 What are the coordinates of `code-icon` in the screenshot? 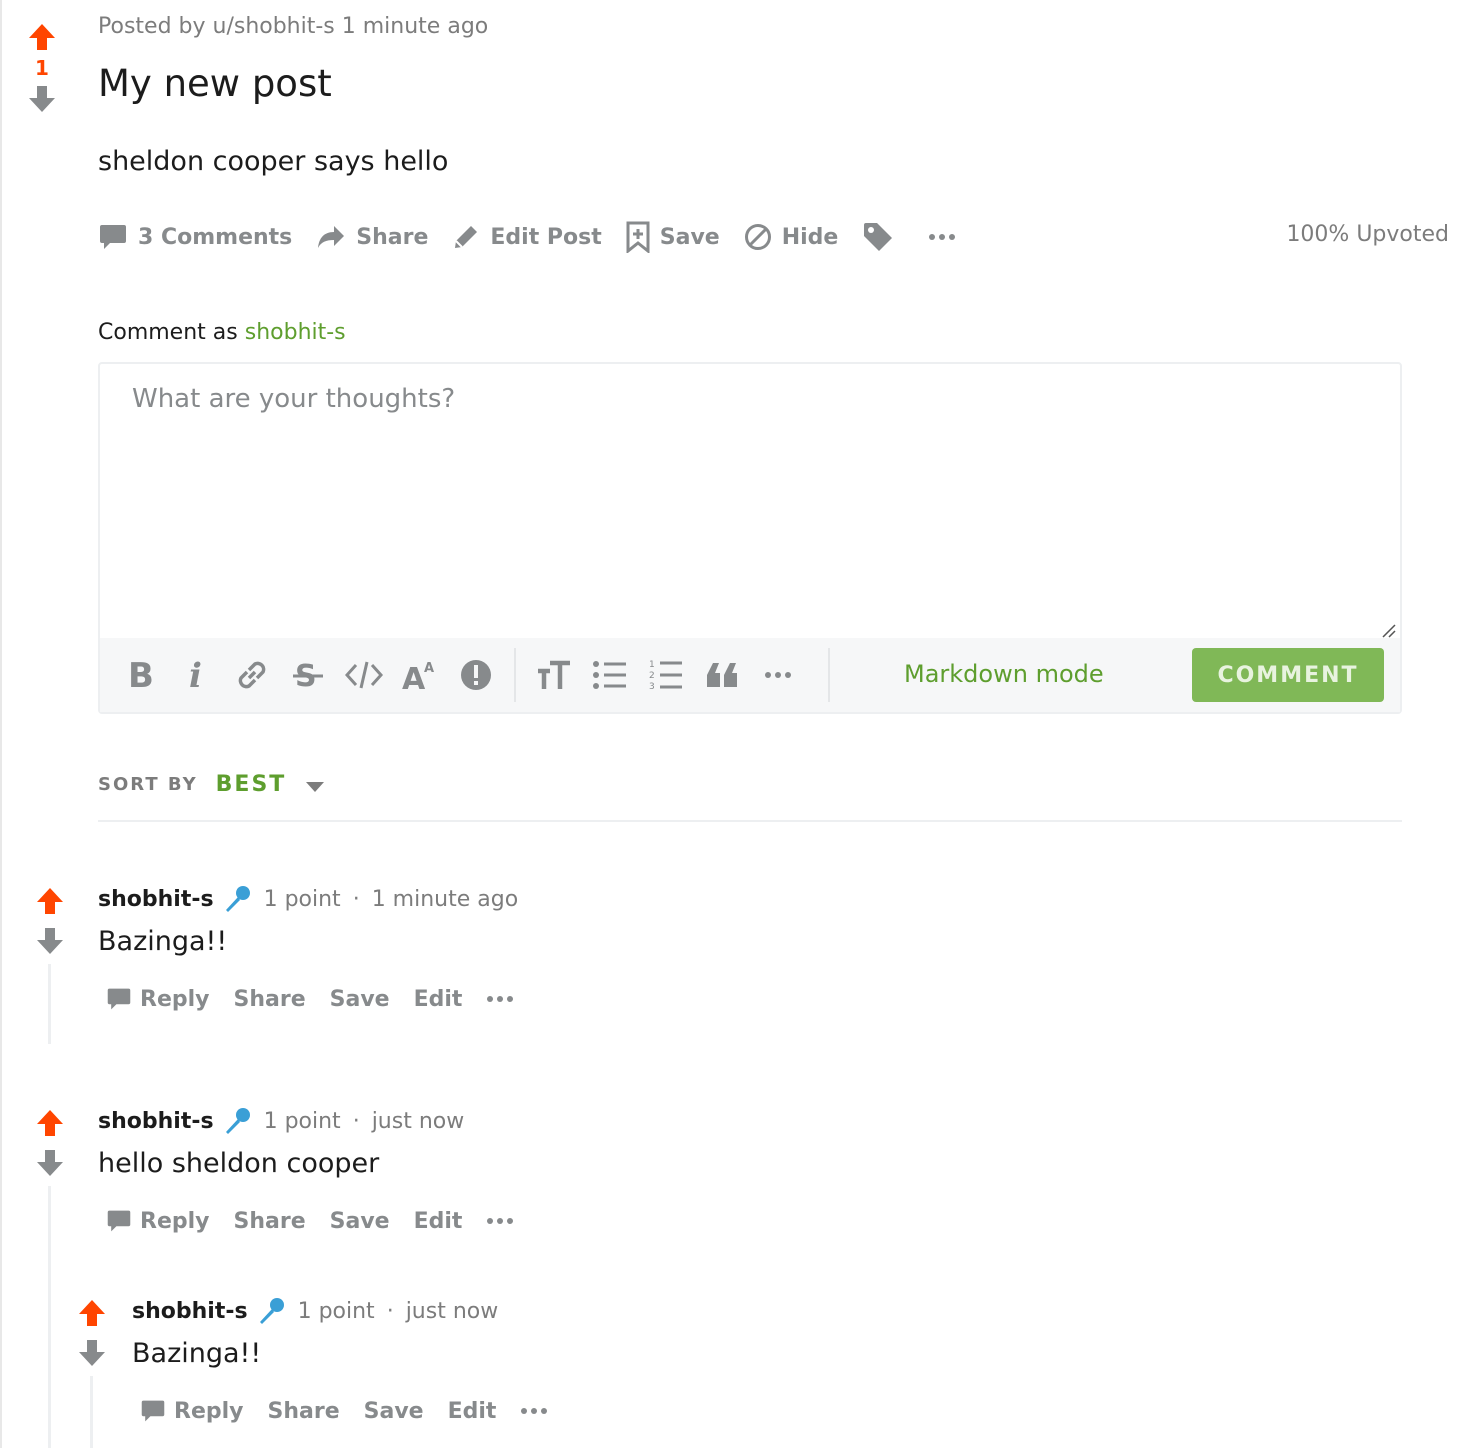 It's located at (364, 675).